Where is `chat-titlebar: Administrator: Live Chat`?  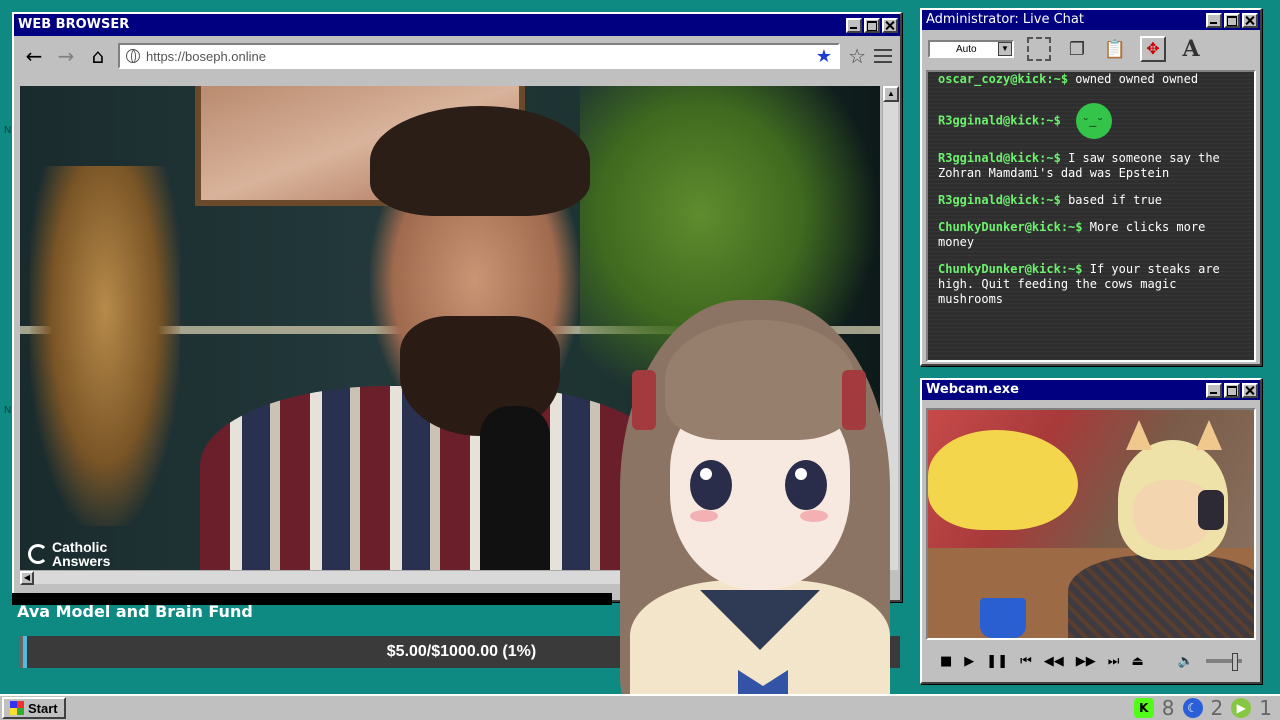 chat-titlebar: Administrator: Live Chat is located at coordinates (1091, 20).